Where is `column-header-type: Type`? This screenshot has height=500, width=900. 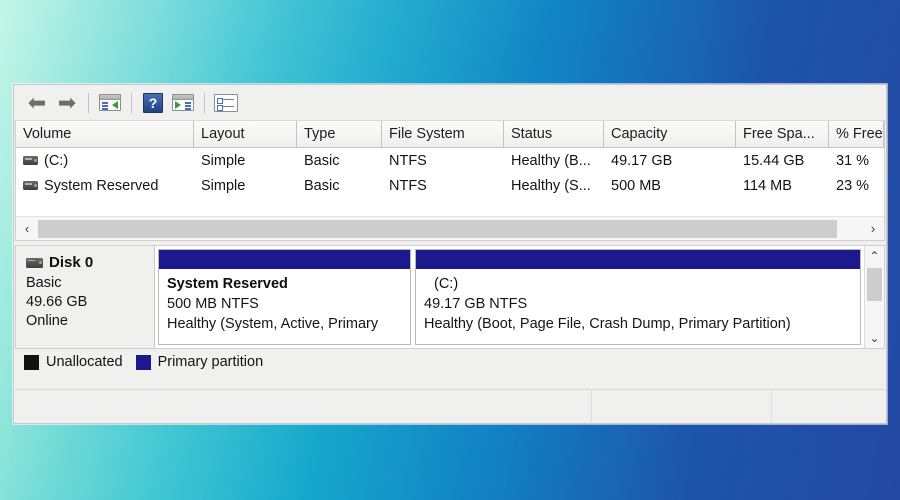
column-header-type: Type is located at coordinates (339, 134).